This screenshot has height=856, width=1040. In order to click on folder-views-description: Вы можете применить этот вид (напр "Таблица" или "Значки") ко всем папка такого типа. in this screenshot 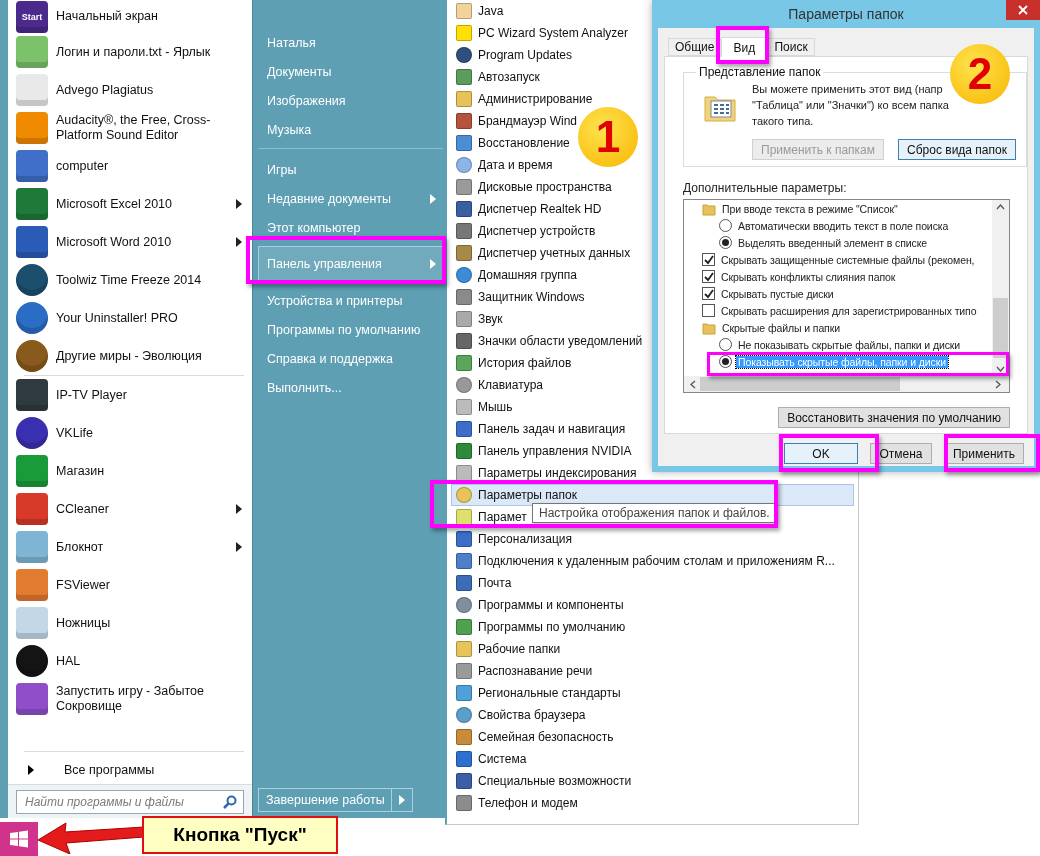, I will do `click(851, 105)`.